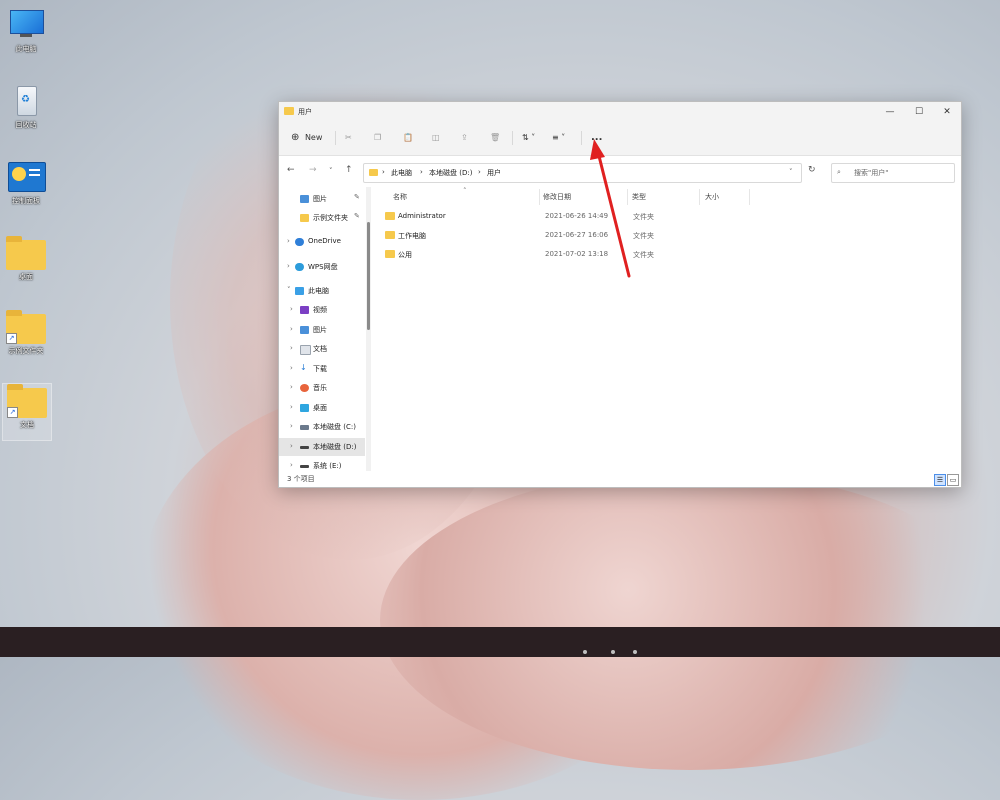 This screenshot has height=800, width=1000. I want to click on file-name: 工作电脑, so click(412, 236).